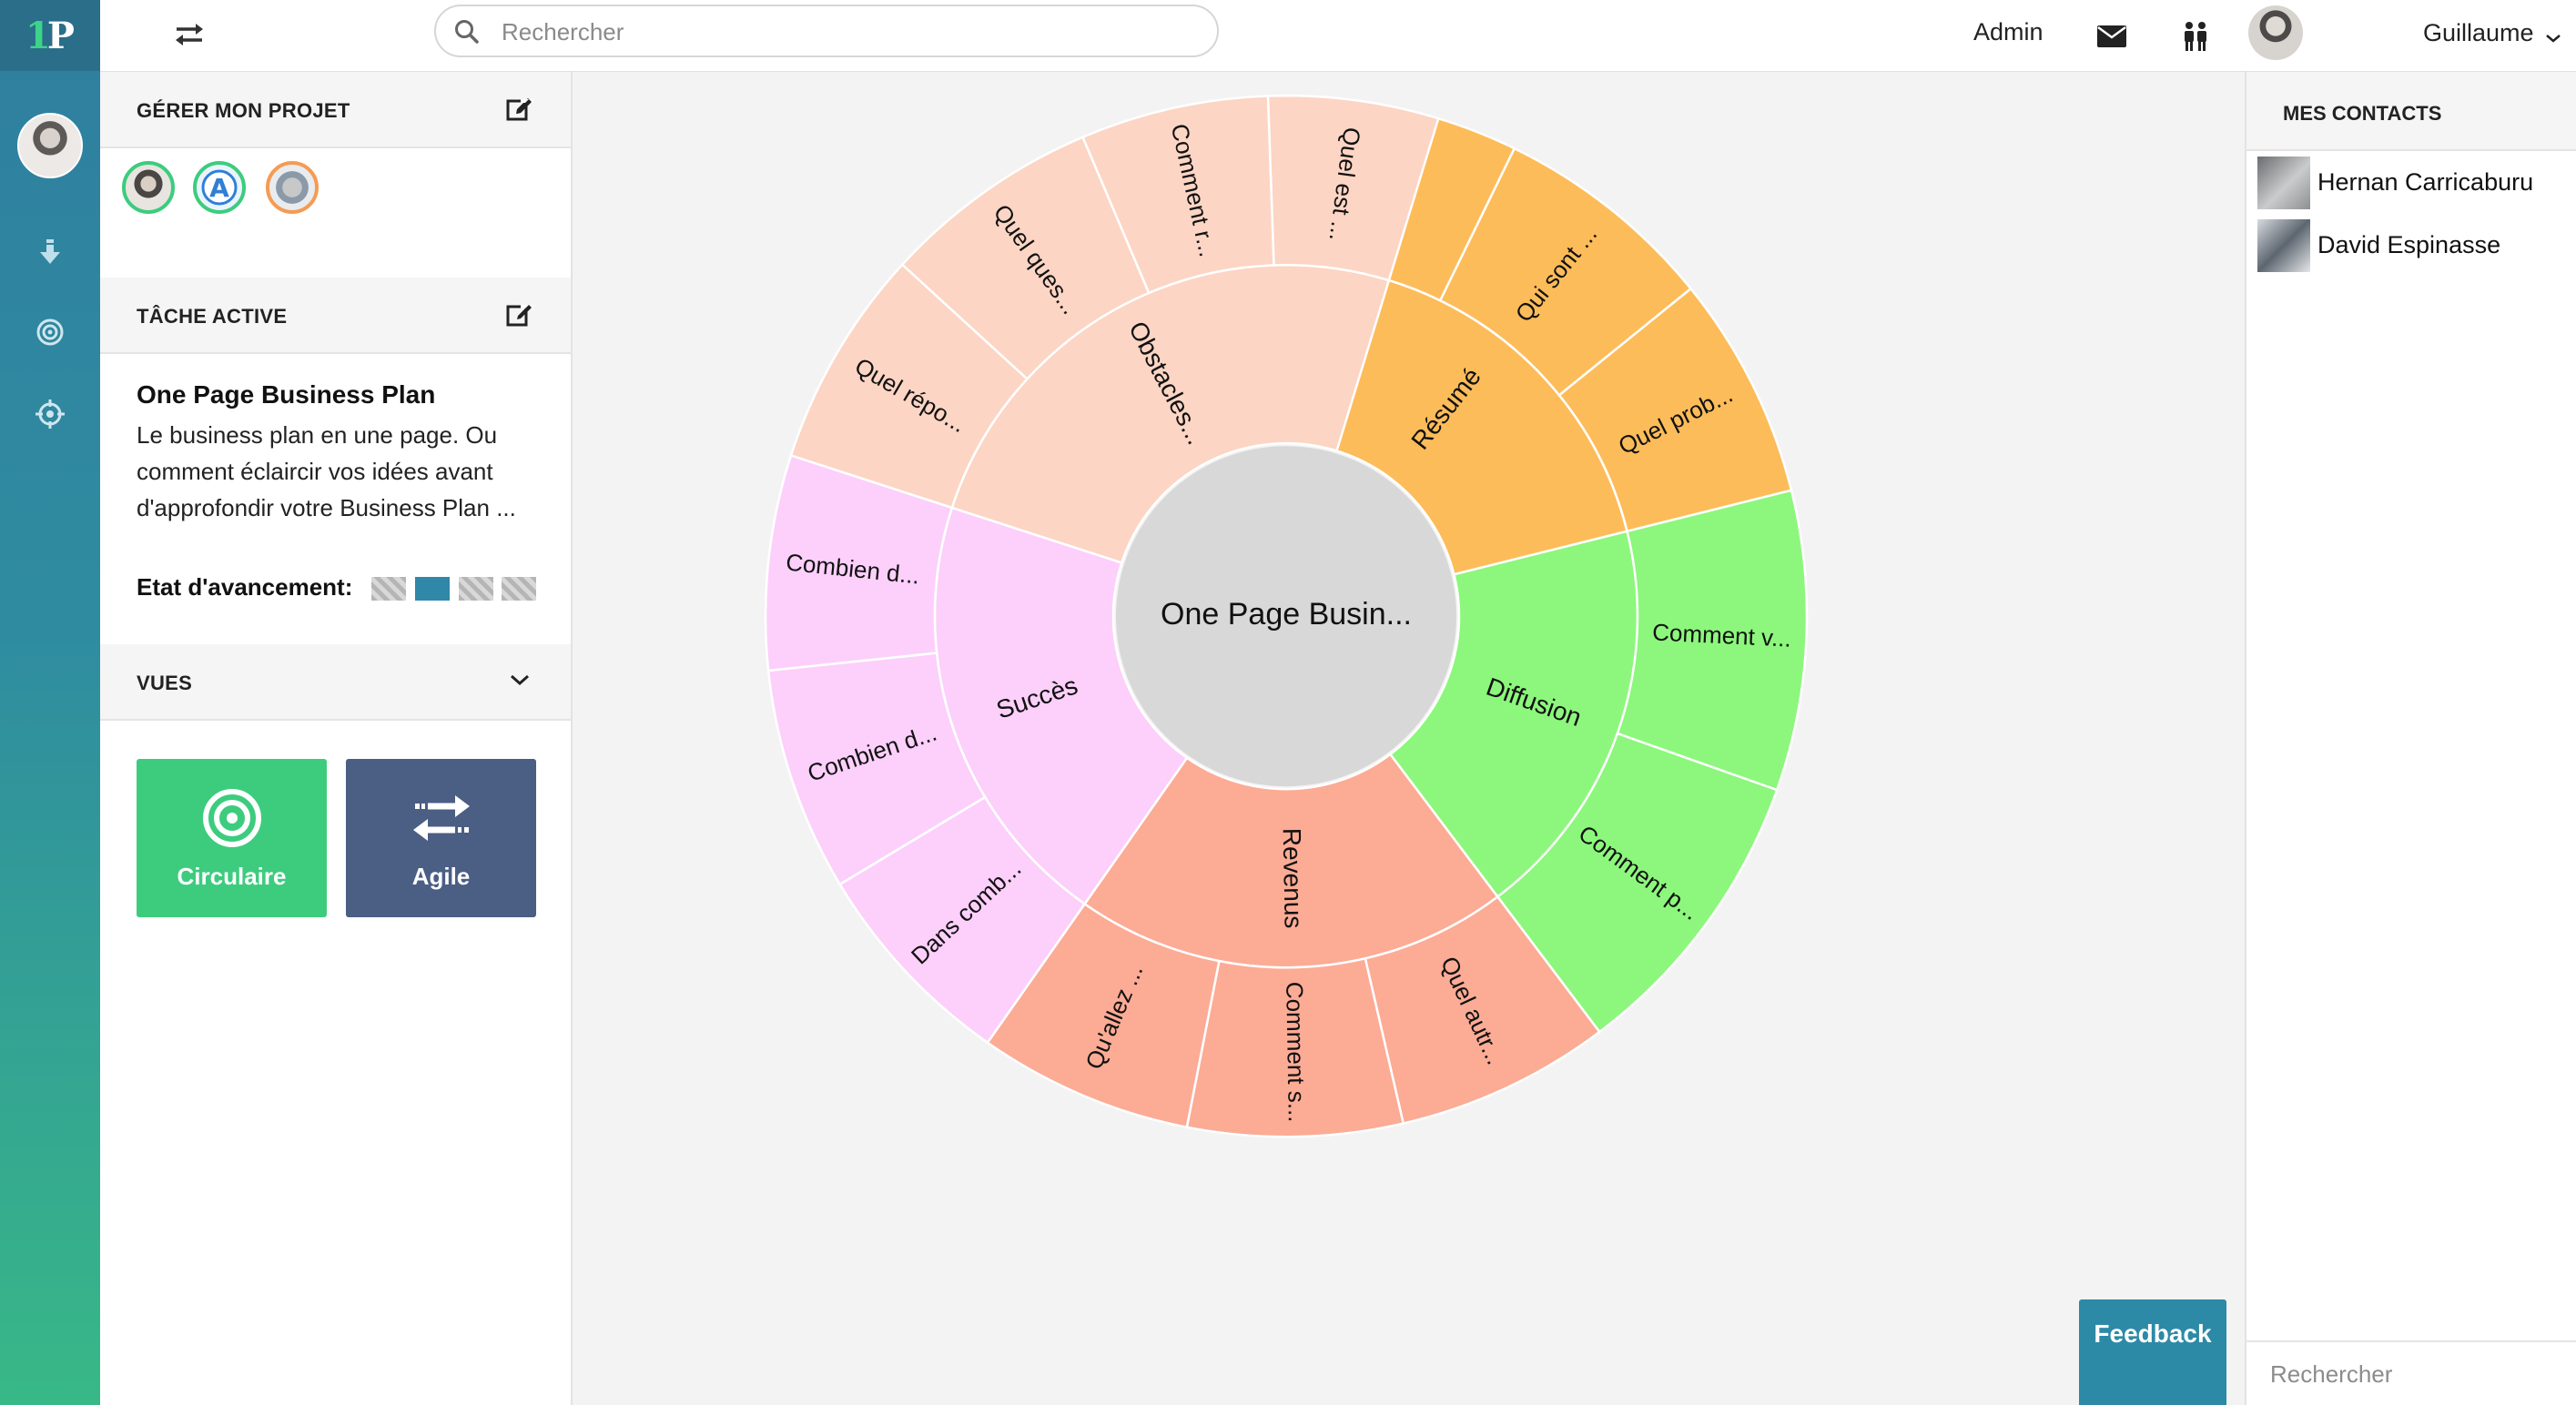 Image resolution: width=2576 pixels, height=1405 pixels. I want to click on logo-text: 1P, so click(50, 35).